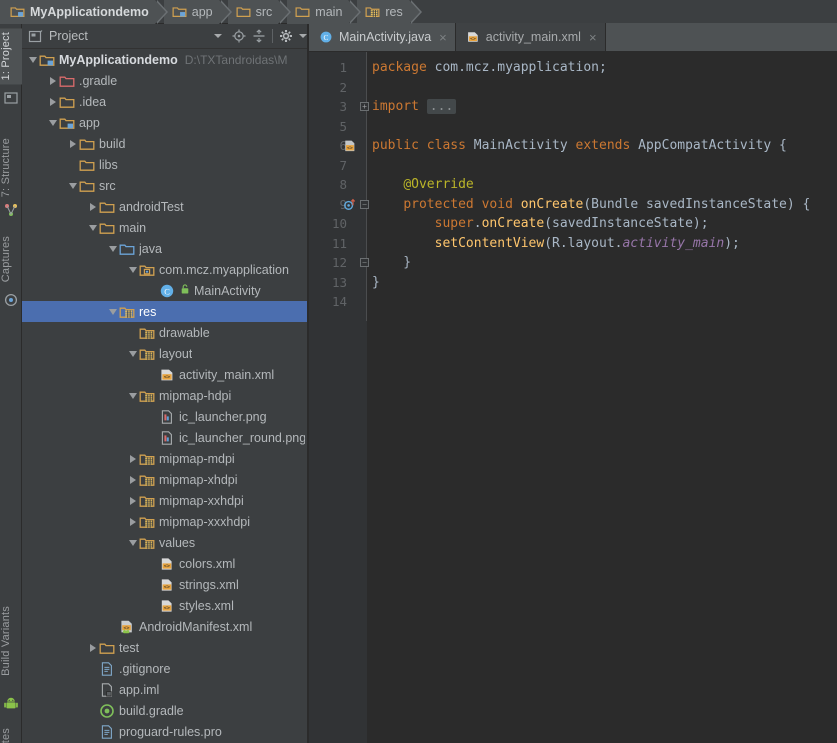 The image size is (837, 743). Describe the element at coordinates (165, 290) in the screenshot. I see `tree-node: C MainActivity` at that location.